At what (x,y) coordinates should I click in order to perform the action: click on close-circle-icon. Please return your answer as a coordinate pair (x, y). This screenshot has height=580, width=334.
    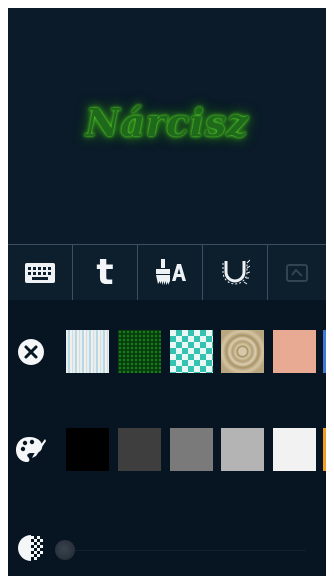
    Looking at the image, I should click on (31, 352).